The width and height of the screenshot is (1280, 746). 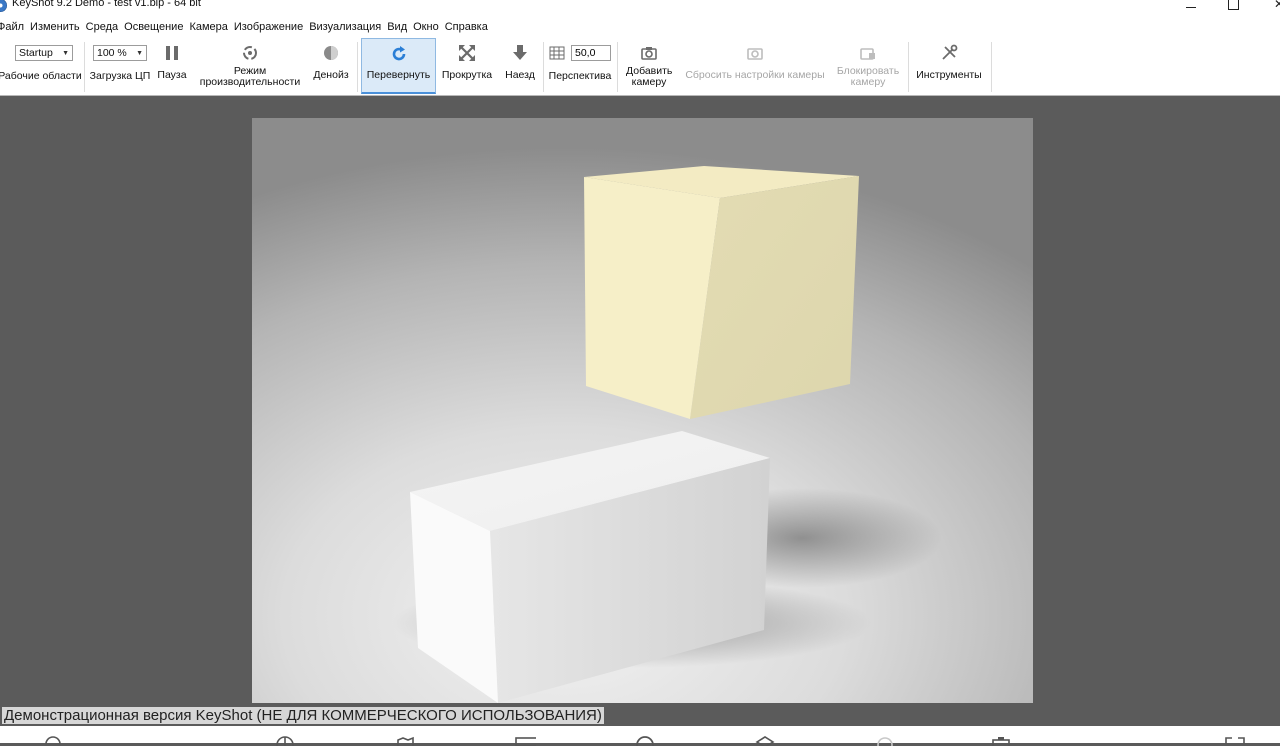 I want to click on rotate-icon, so click(x=399, y=54).